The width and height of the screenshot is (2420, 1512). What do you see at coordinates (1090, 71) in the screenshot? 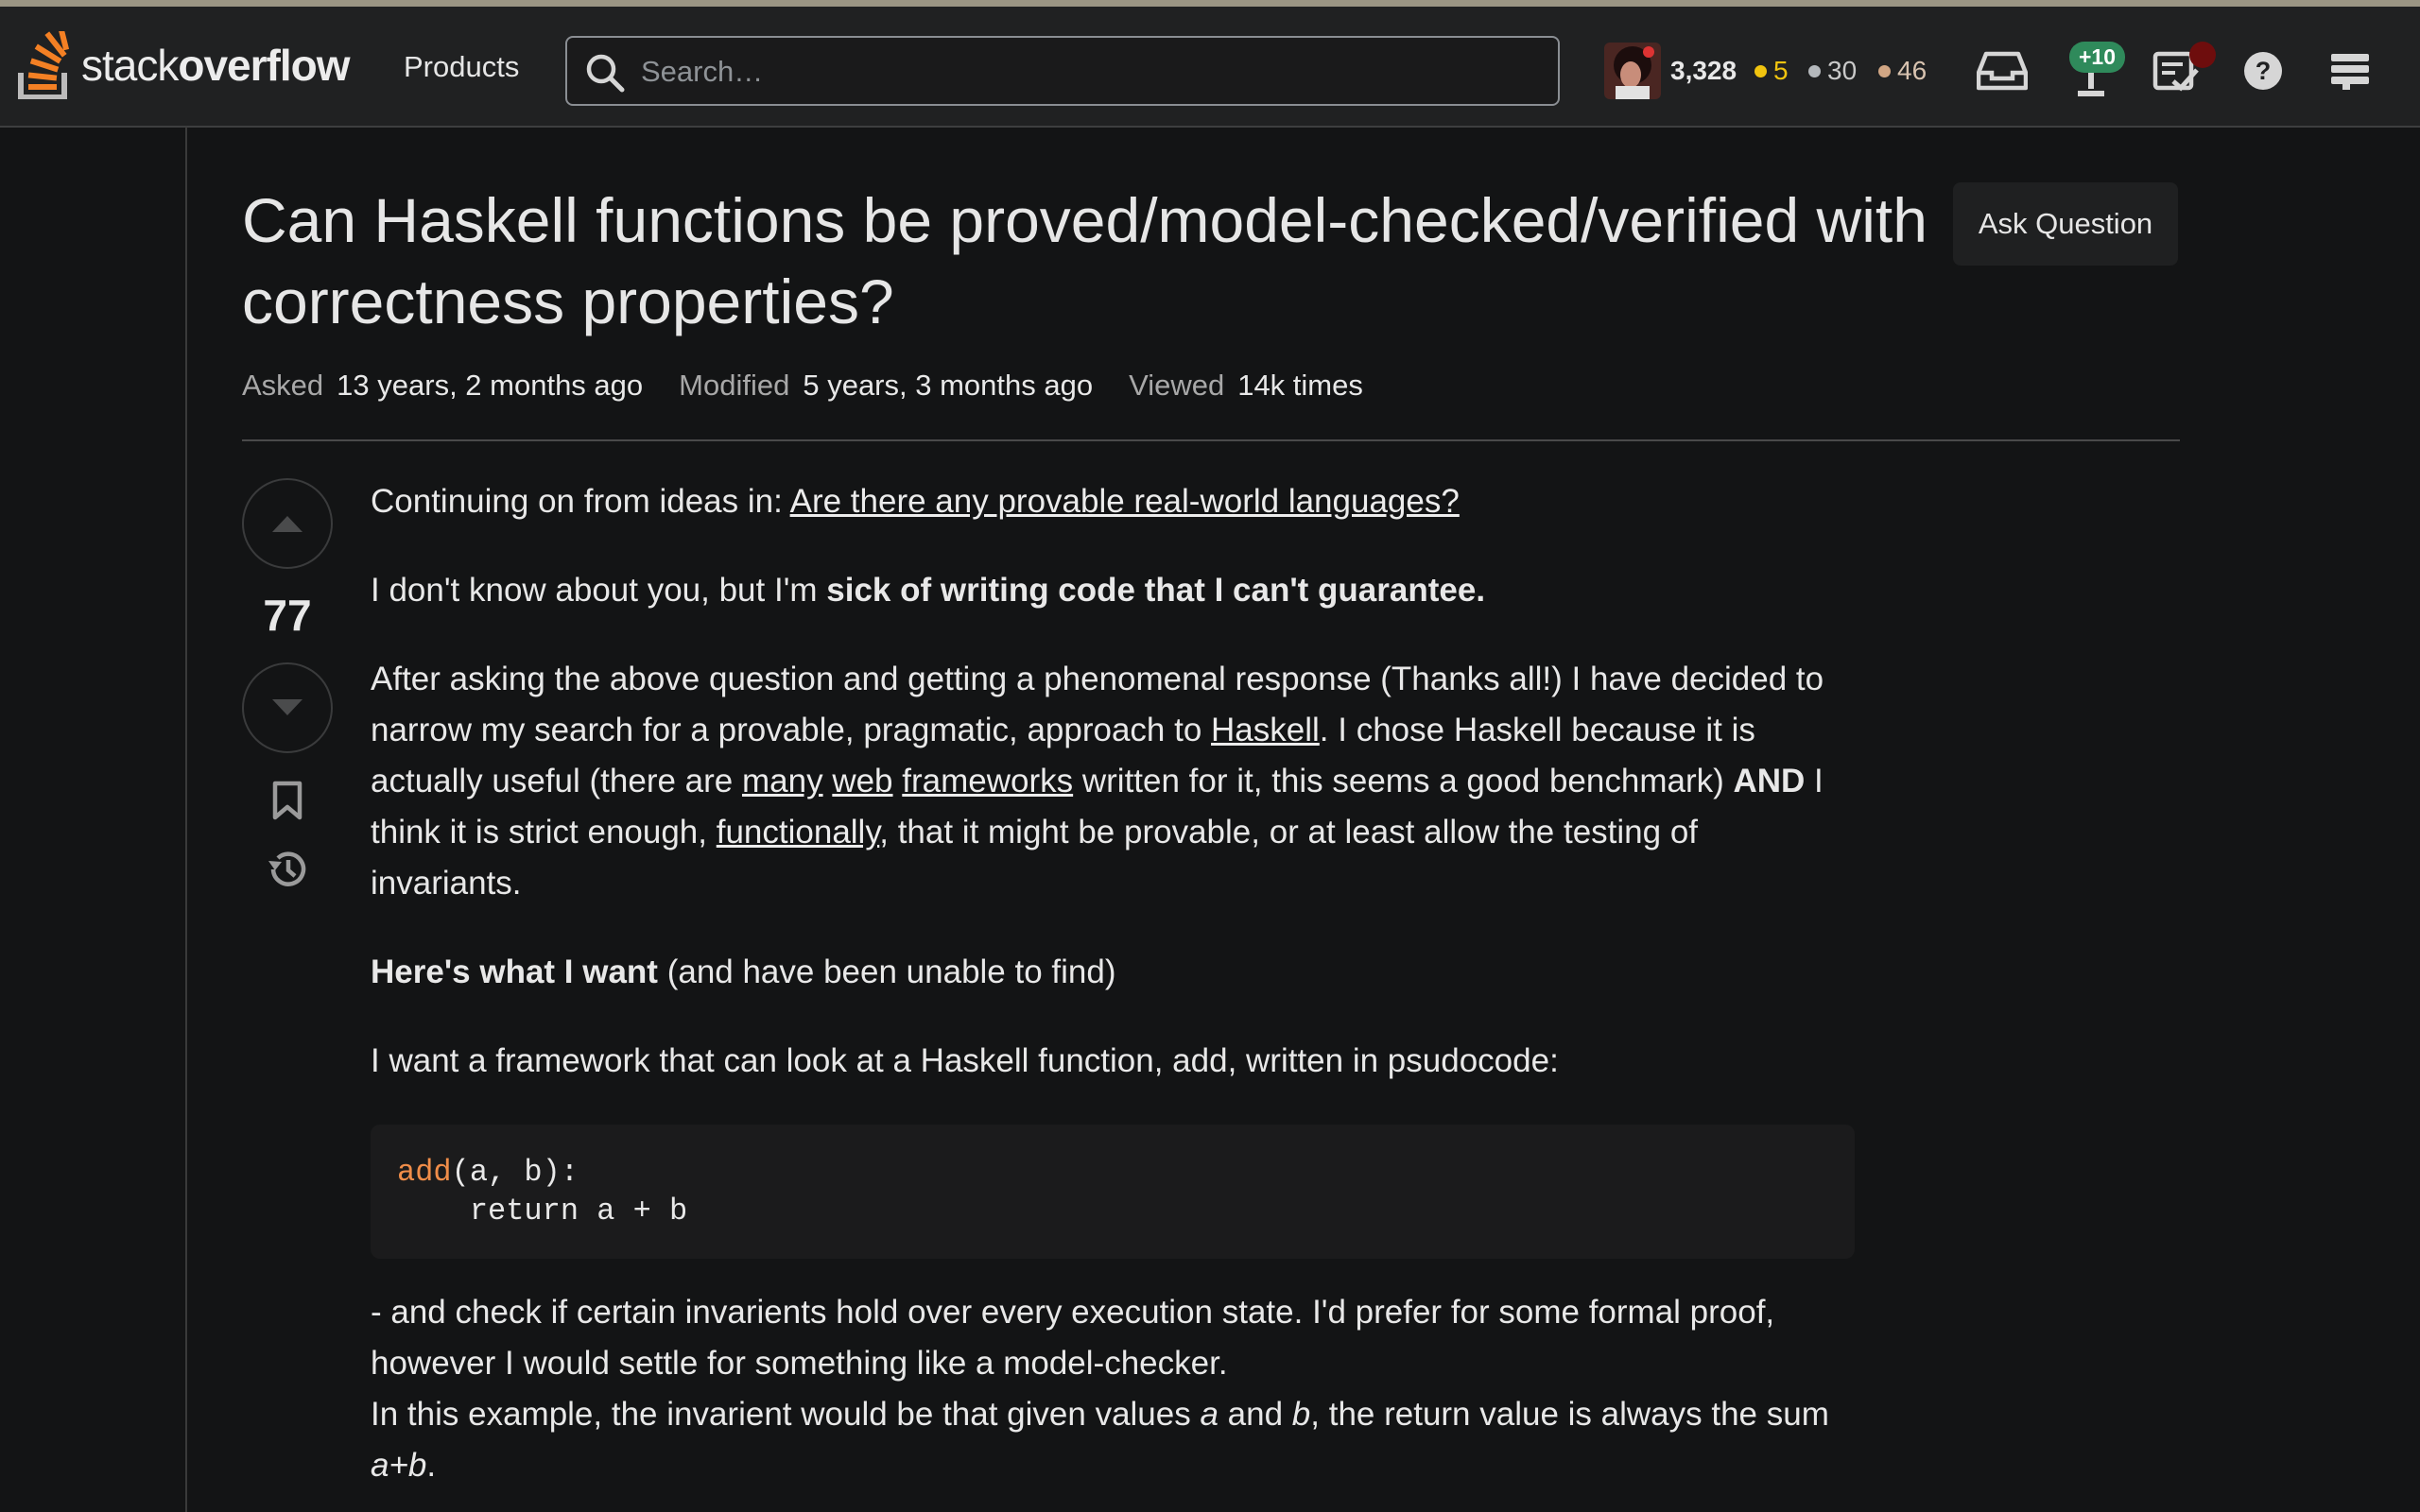
I see `search-input` at bounding box center [1090, 71].